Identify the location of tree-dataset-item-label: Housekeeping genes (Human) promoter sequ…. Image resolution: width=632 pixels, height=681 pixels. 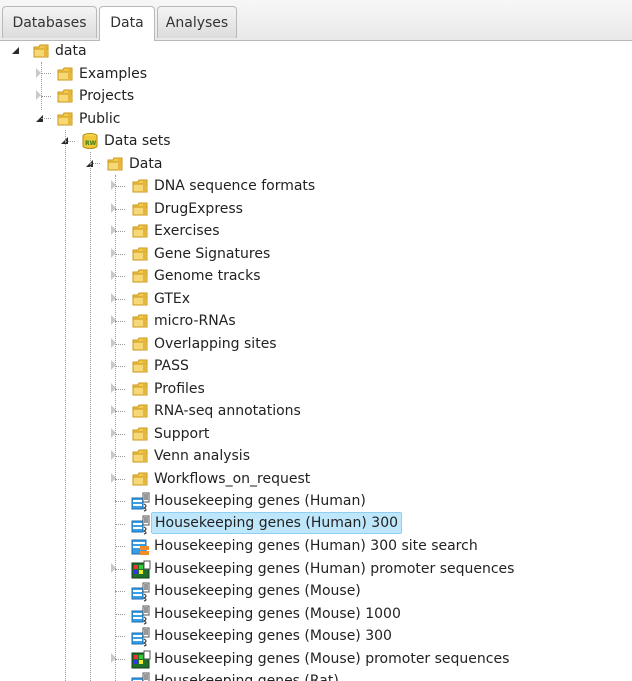
(334, 568).